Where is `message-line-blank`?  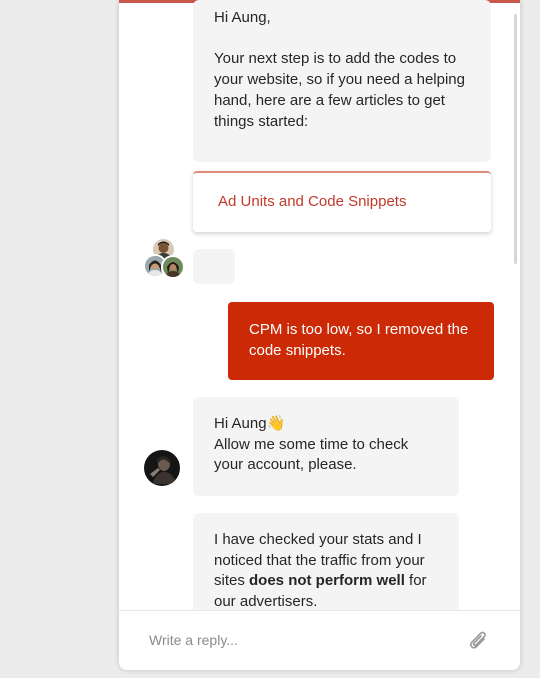 message-line-blank is located at coordinates (342, 39).